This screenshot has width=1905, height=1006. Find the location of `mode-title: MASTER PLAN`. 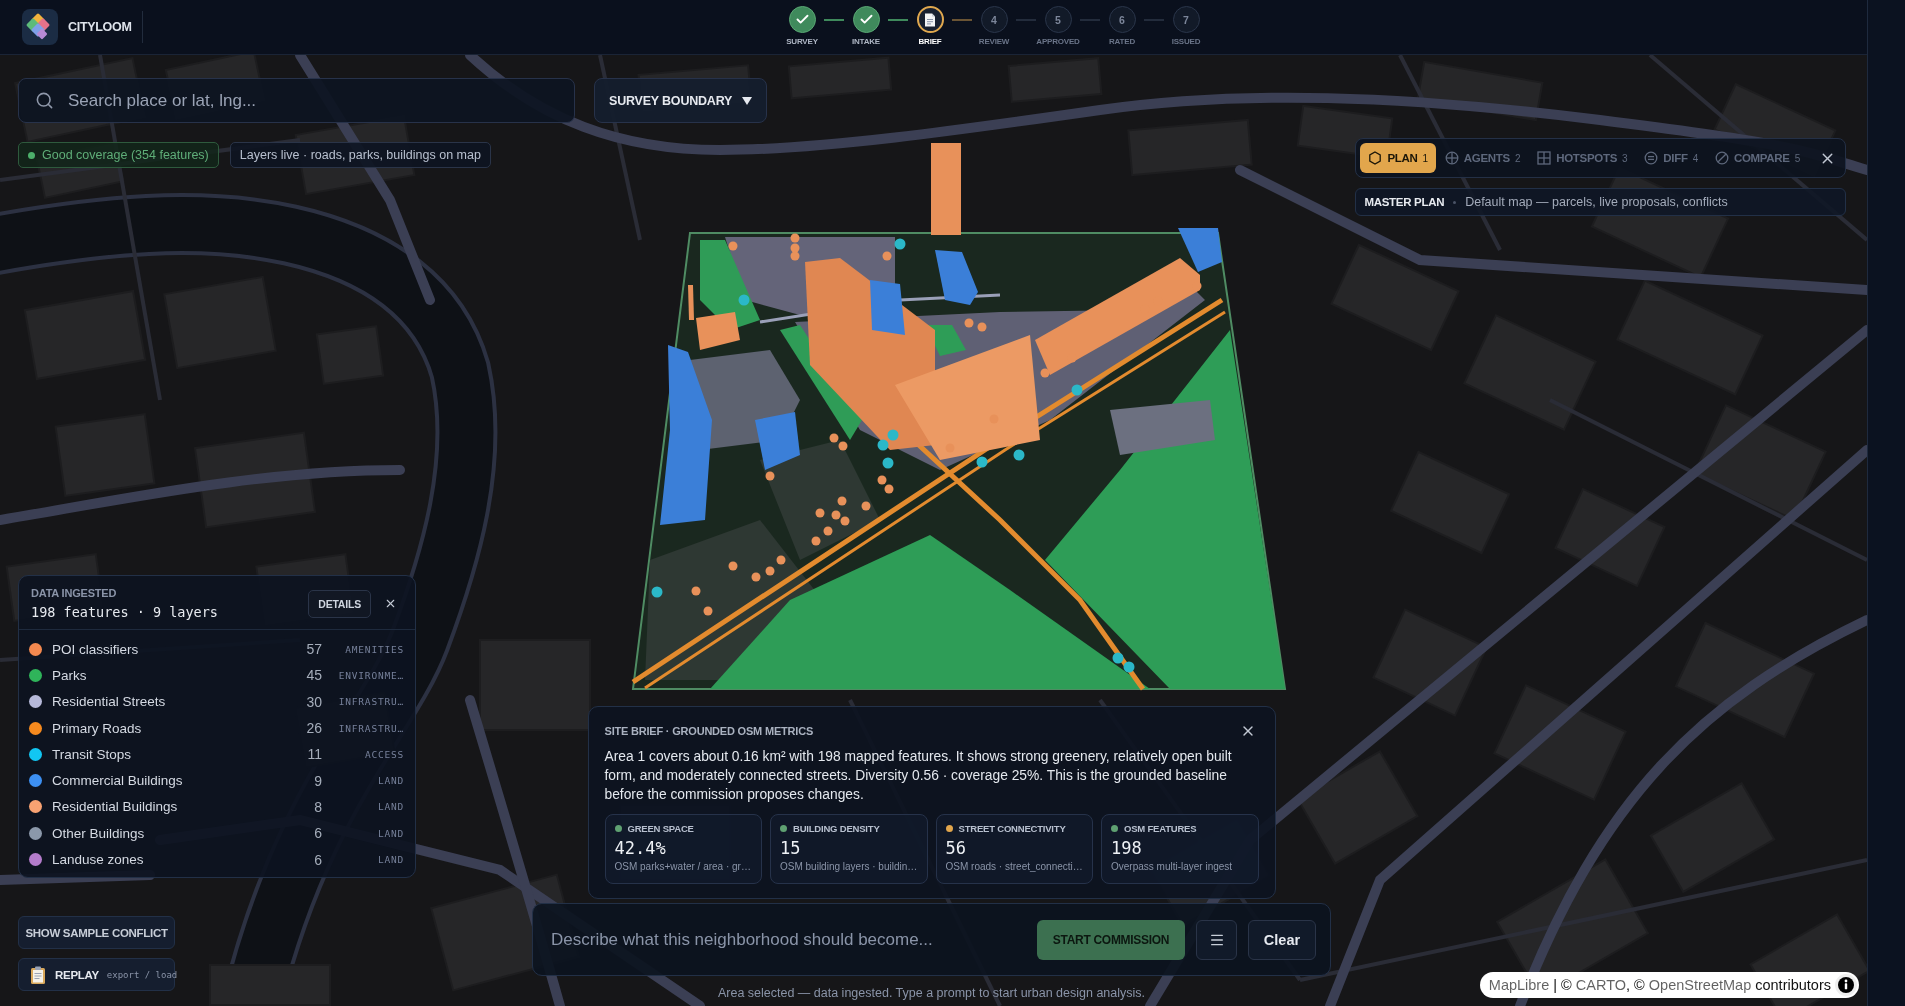

mode-title: MASTER PLAN is located at coordinates (1404, 202).